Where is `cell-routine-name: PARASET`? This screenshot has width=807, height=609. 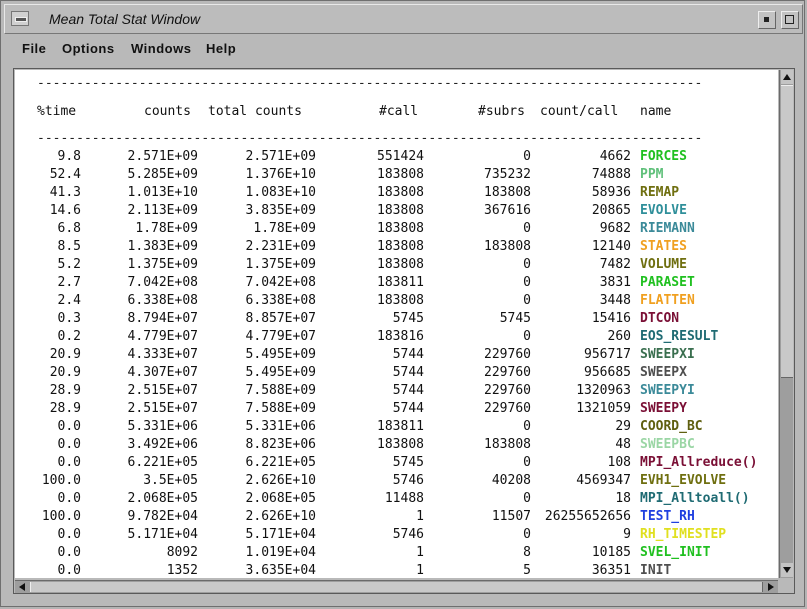
cell-routine-name: PARASET is located at coordinates (667, 282).